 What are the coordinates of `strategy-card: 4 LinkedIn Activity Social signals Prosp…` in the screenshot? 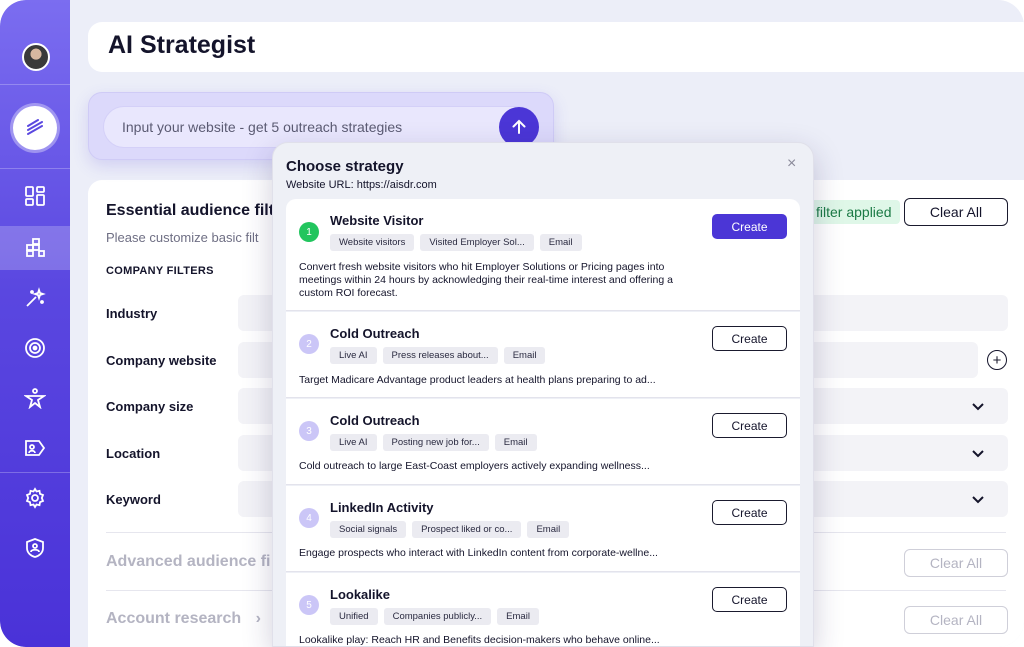 It's located at (543, 529).